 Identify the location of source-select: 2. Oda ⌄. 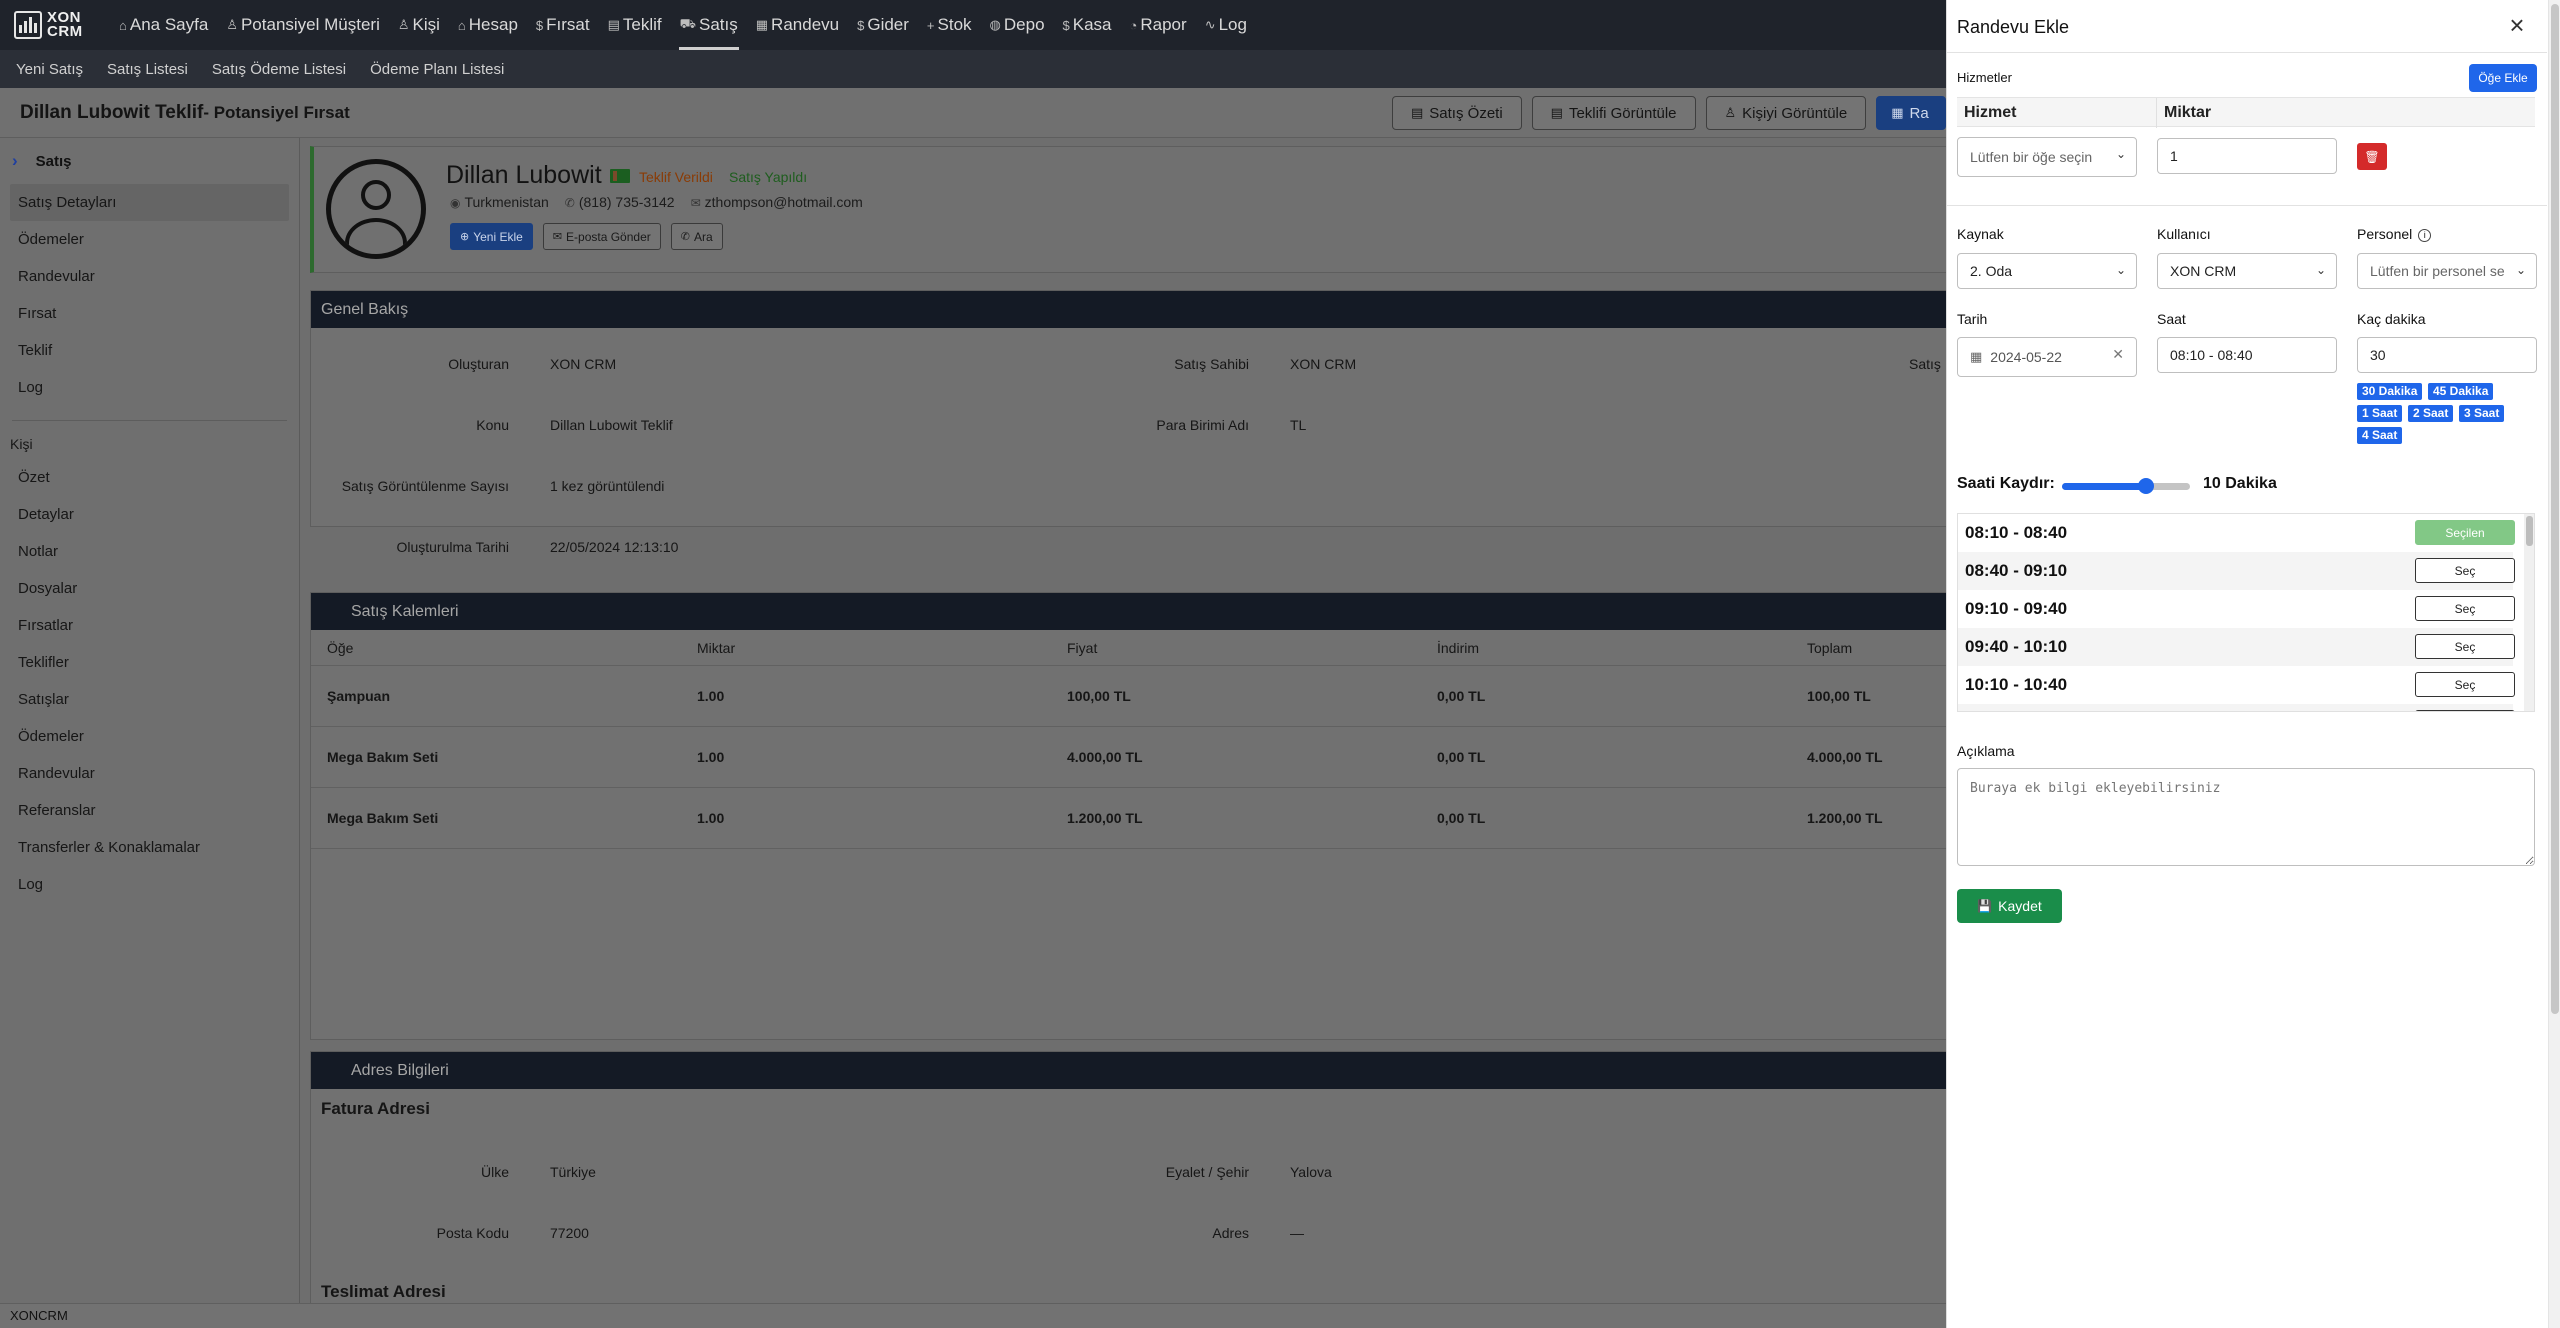
(2047, 271).